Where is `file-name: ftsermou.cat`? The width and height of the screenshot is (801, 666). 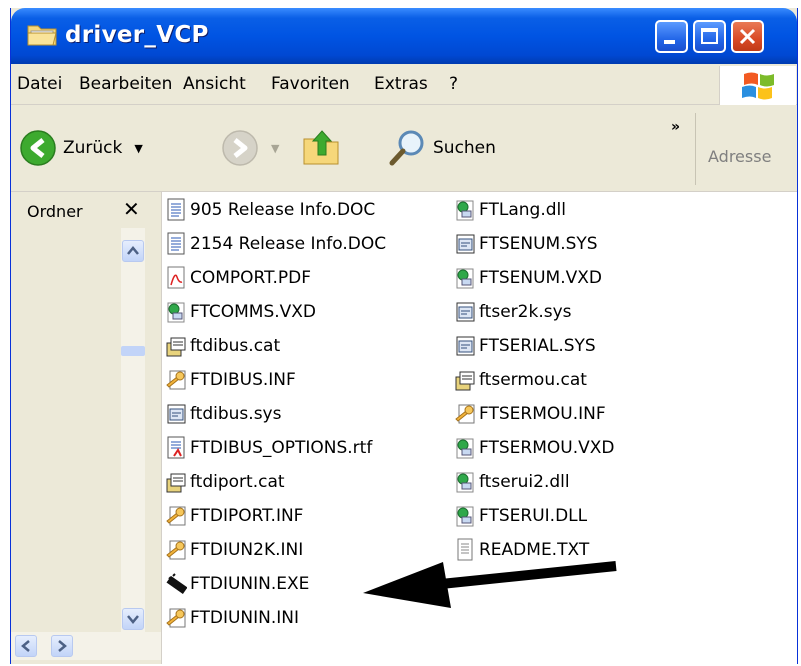 file-name: ftsermou.cat is located at coordinates (533, 380).